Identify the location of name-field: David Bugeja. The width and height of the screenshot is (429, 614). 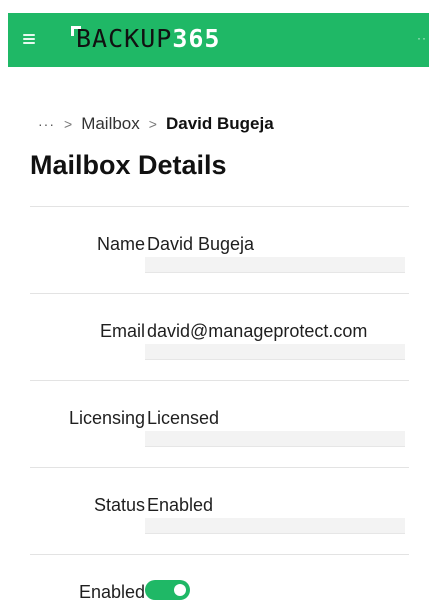
(275, 251).